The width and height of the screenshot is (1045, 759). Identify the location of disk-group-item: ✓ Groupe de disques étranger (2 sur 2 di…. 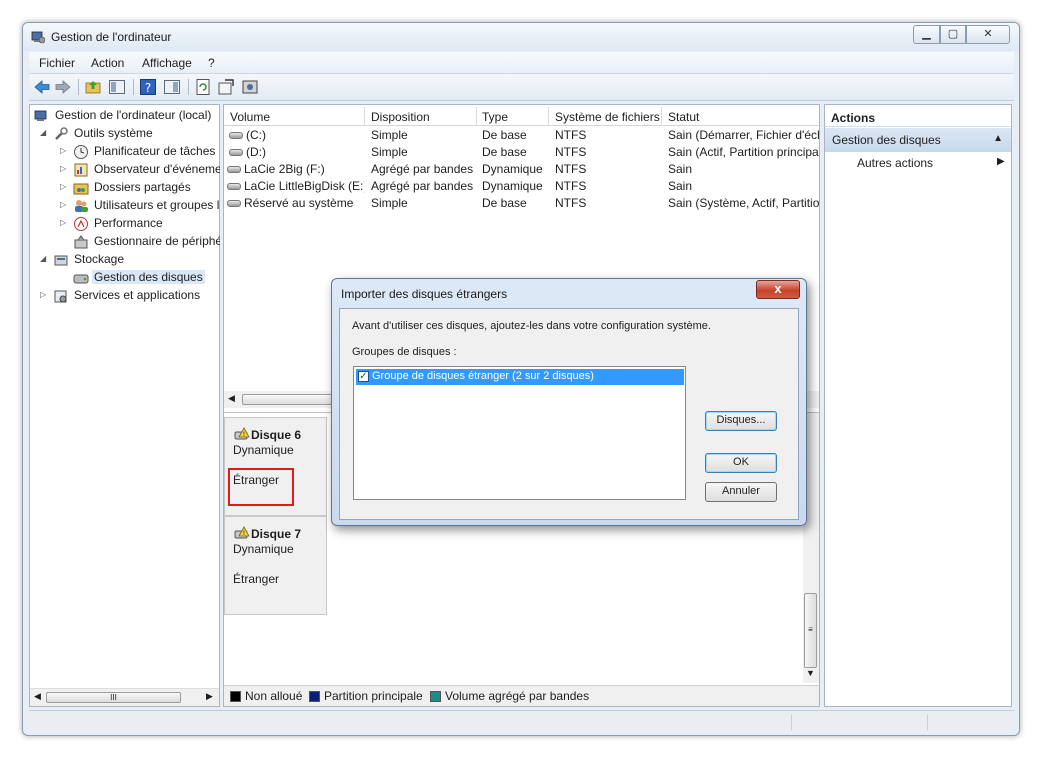
(520, 377).